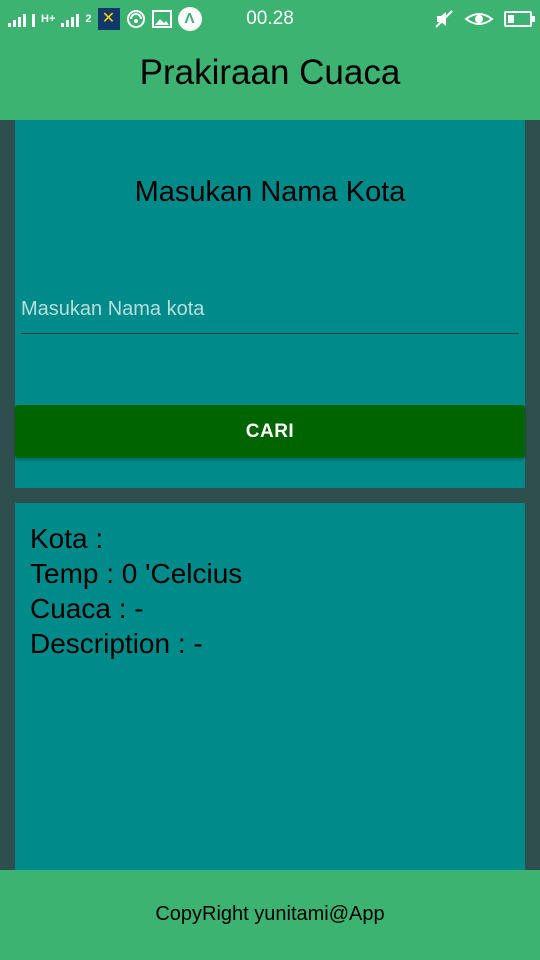  I want to click on temperature-result: Temp : 0 'Celcius, so click(136, 573).